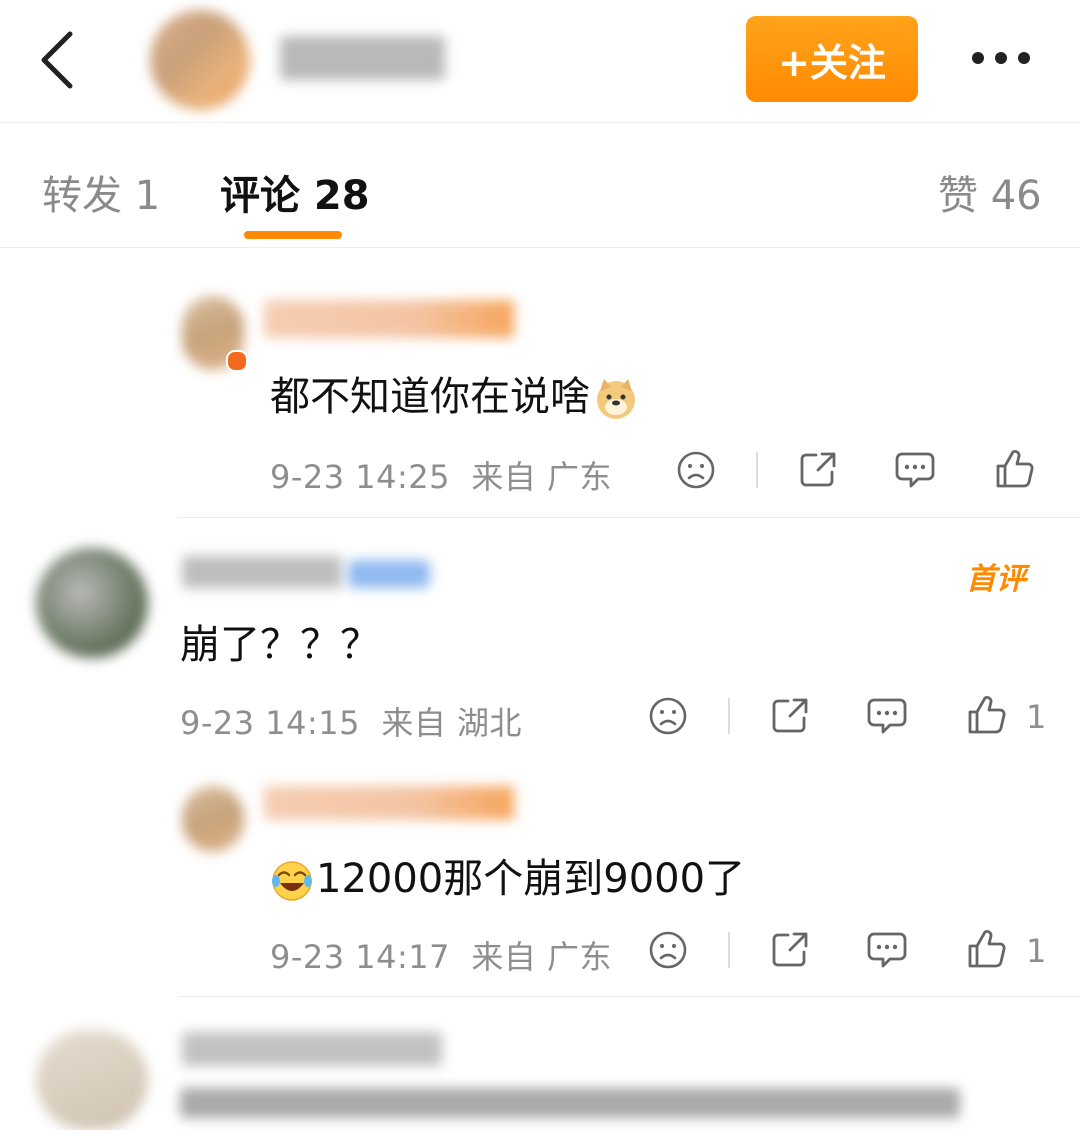 The width and height of the screenshot is (1080, 1130). What do you see at coordinates (990, 192) in the screenshot?
I see `tab-likes: 赞 46` at bounding box center [990, 192].